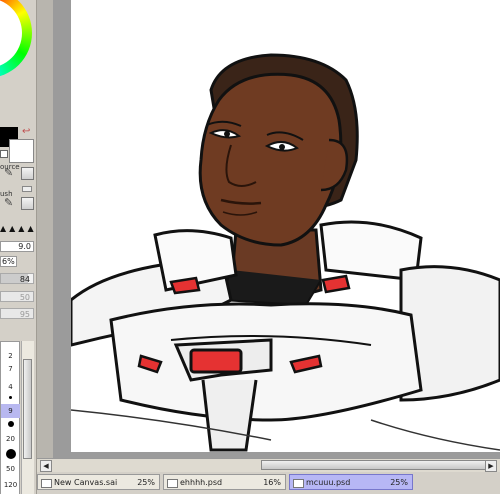 The height and width of the screenshot is (494, 500). Describe the element at coordinates (62, 229) in the screenshot. I see `canvas-margin` at that location.